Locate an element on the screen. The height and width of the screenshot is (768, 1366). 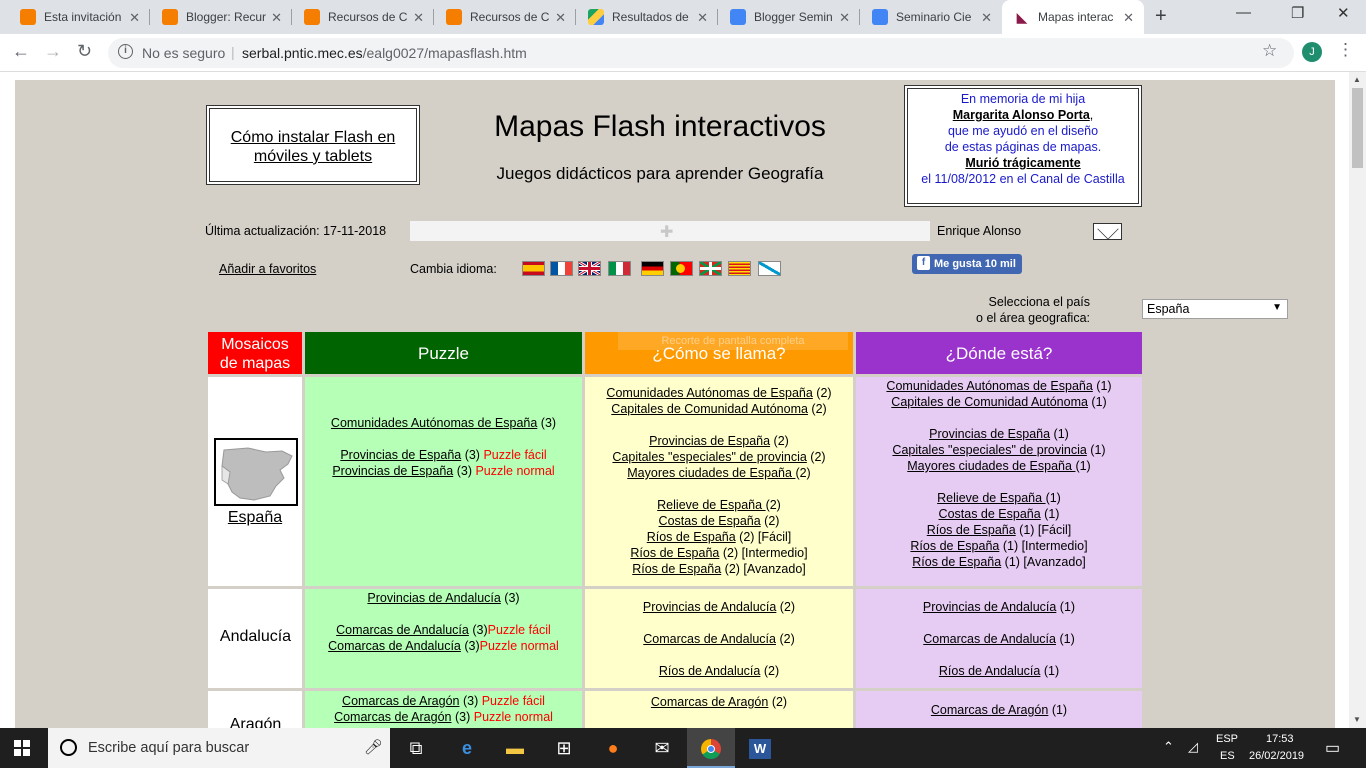
forward-button: → is located at coordinates (53, 51).